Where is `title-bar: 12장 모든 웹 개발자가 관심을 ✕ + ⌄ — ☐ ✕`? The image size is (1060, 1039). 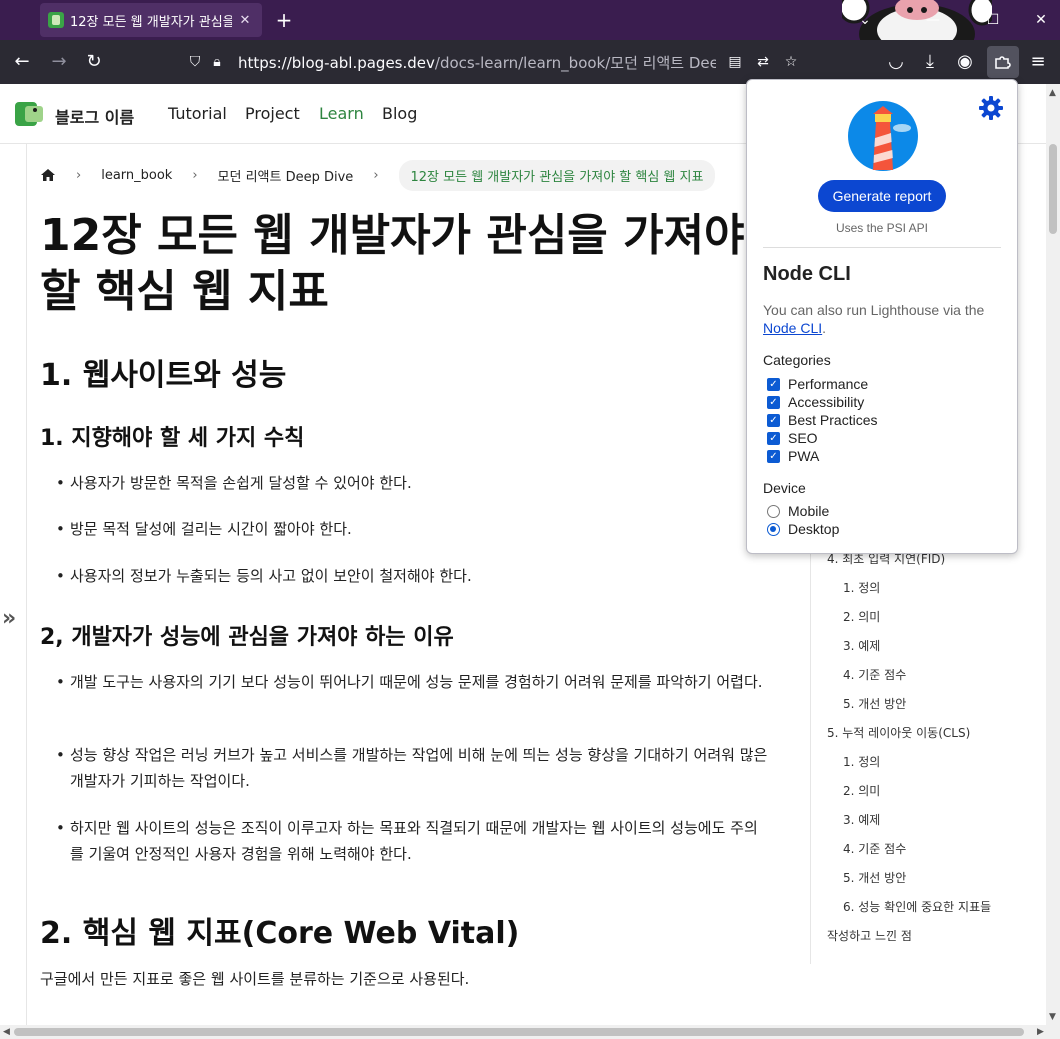
title-bar: 12장 모든 웹 개발자가 관심을 ✕ + ⌄ — ☐ ✕ is located at coordinates (530, 20).